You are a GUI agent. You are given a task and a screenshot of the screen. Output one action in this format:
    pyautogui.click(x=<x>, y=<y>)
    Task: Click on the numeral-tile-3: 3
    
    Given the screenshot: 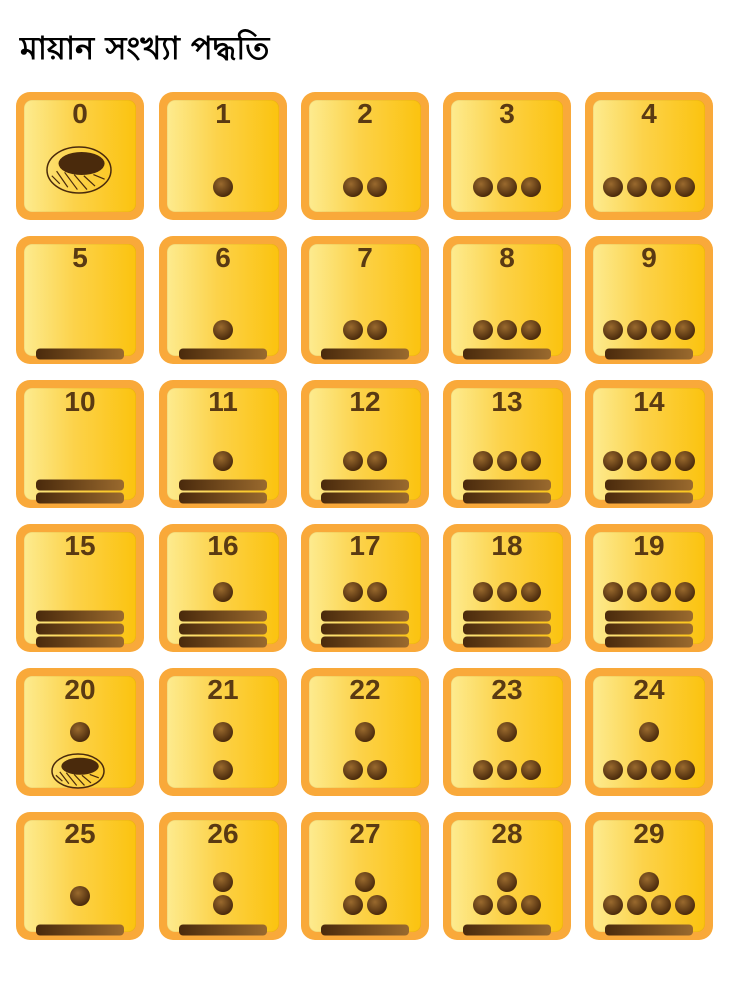 What is the action you would take?
    pyautogui.click(x=507, y=156)
    